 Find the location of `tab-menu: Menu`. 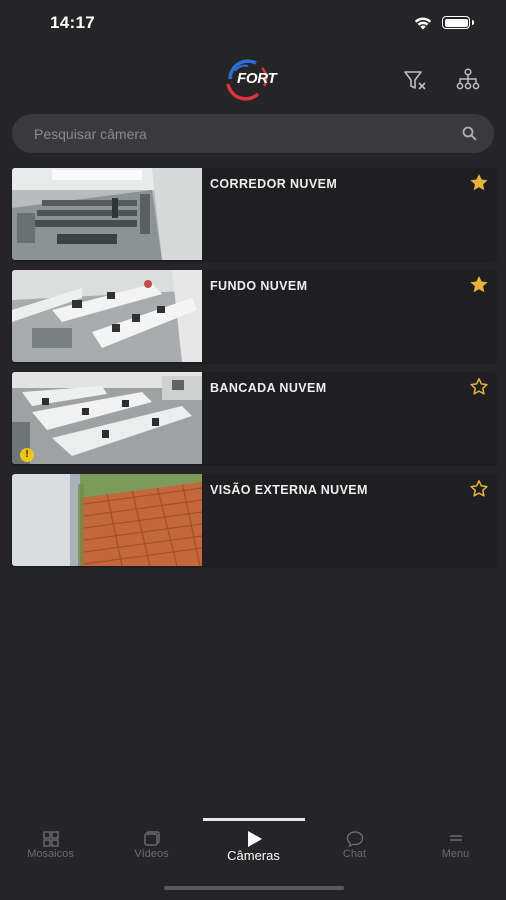

tab-menu: Menu is located at coordinates (455, 849).